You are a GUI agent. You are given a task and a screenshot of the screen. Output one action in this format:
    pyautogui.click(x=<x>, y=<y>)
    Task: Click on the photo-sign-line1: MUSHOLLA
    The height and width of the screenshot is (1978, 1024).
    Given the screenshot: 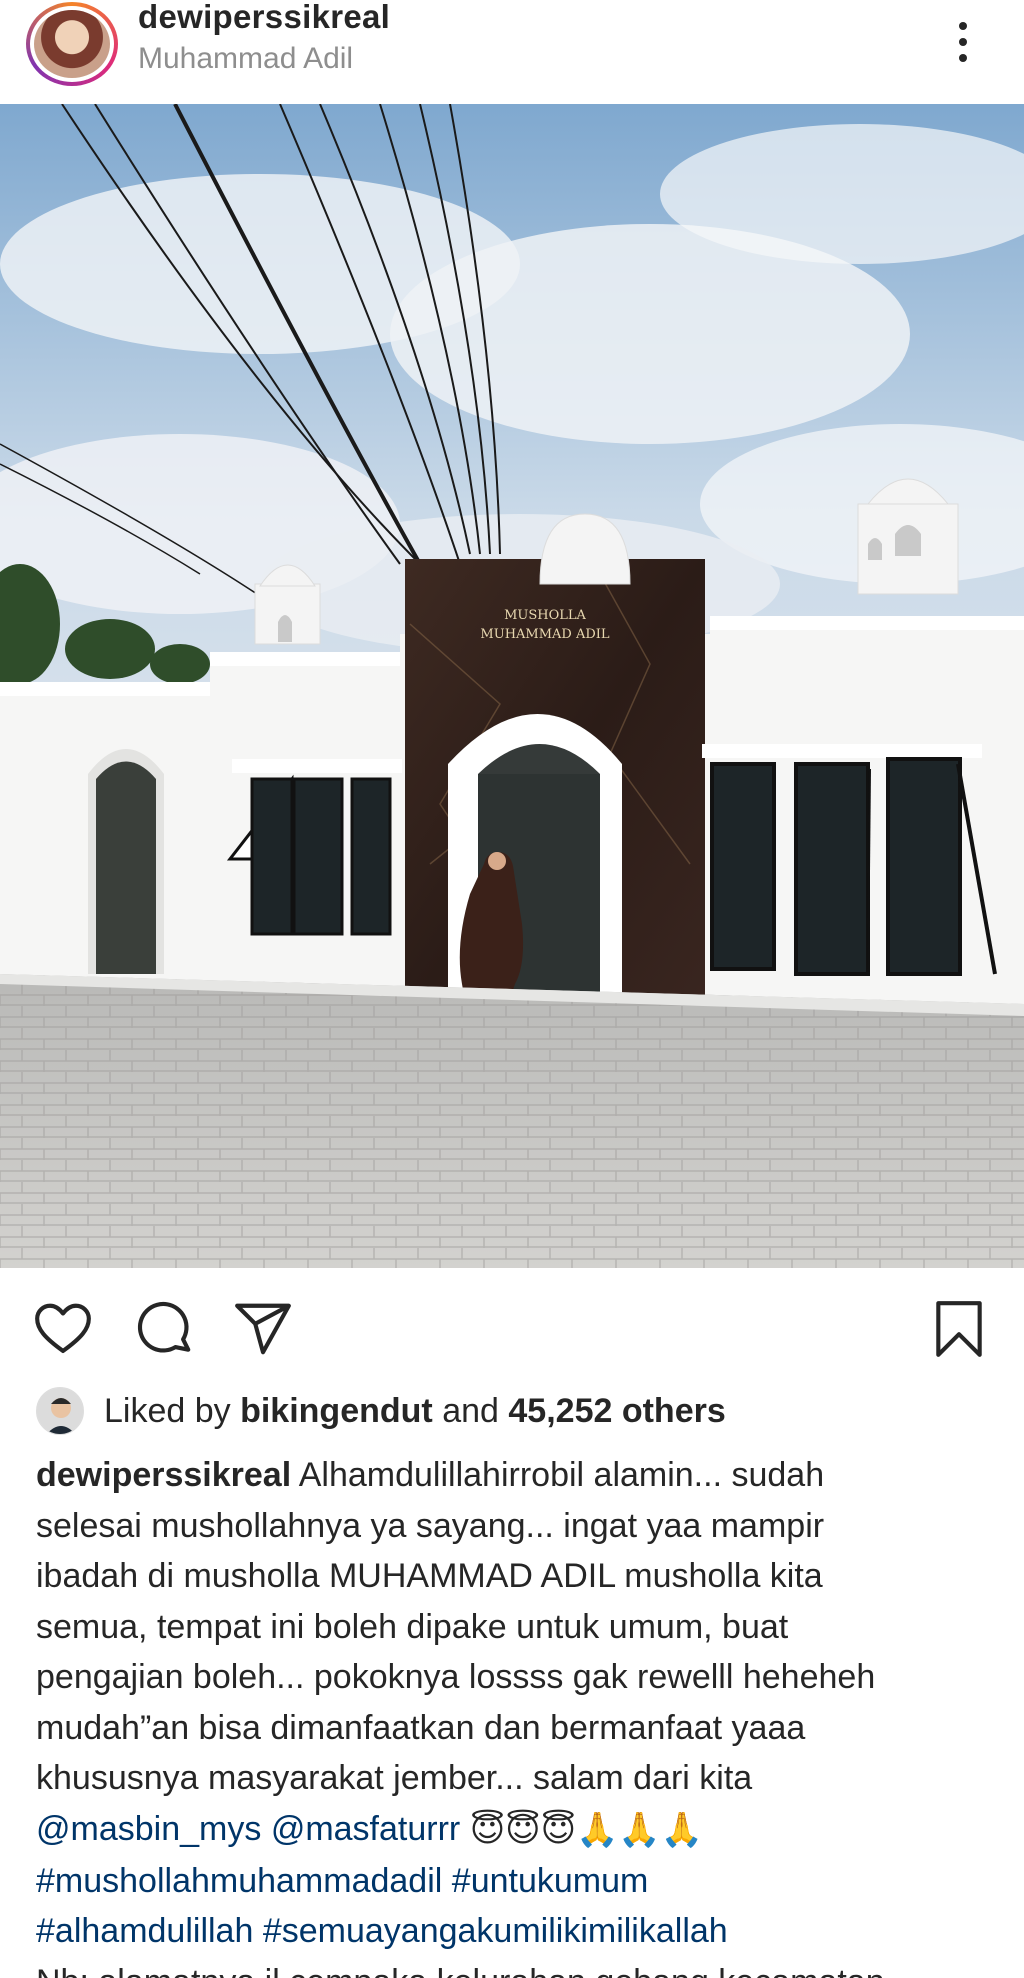 What is the action you would take?
    pyautogui.click(x=545, y=615)
    